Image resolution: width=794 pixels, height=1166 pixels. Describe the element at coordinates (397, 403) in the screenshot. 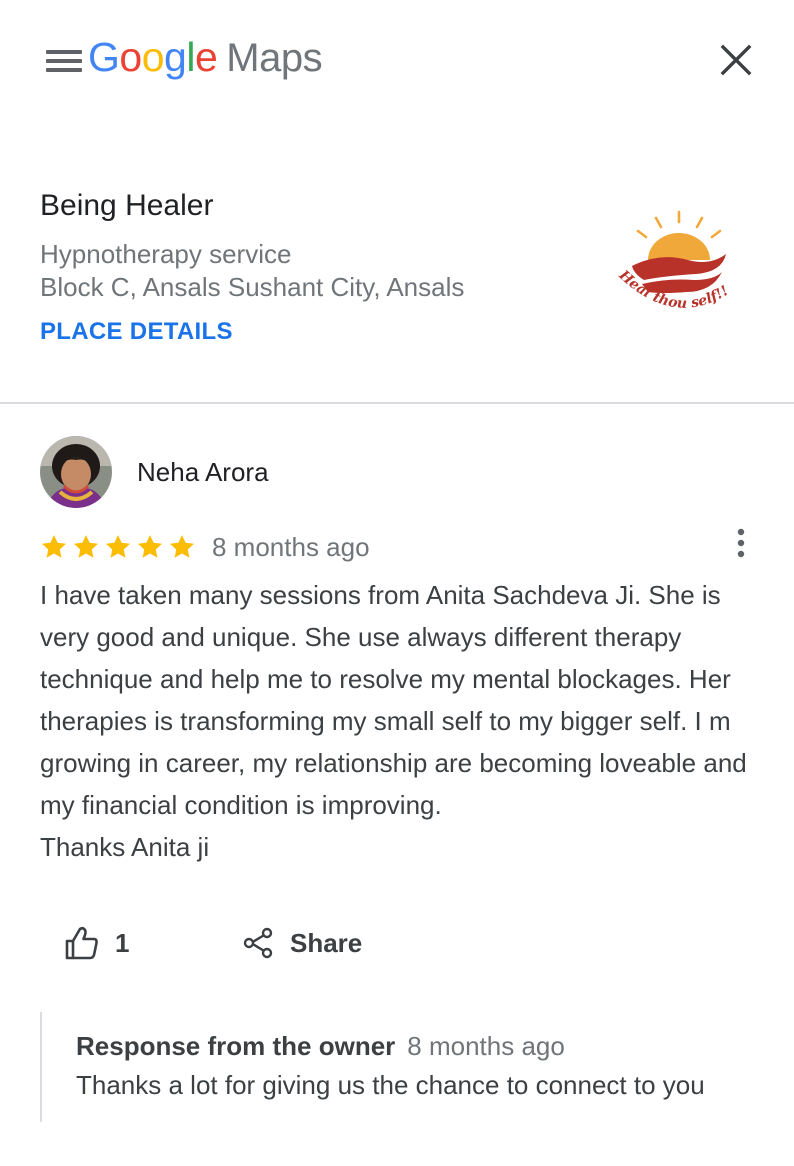

I see `section-divider` at that location.